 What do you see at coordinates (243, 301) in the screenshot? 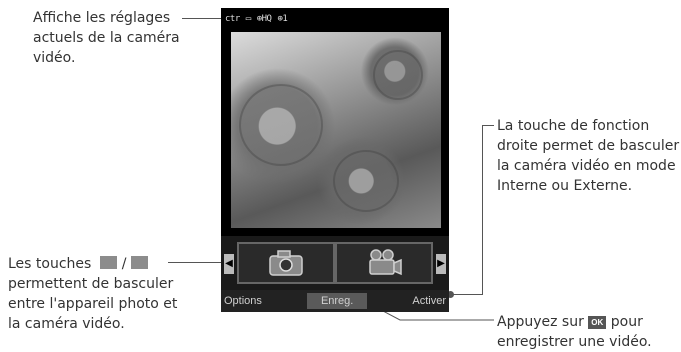
I see `options-softkey: Options` at bounding box center [243, 301].